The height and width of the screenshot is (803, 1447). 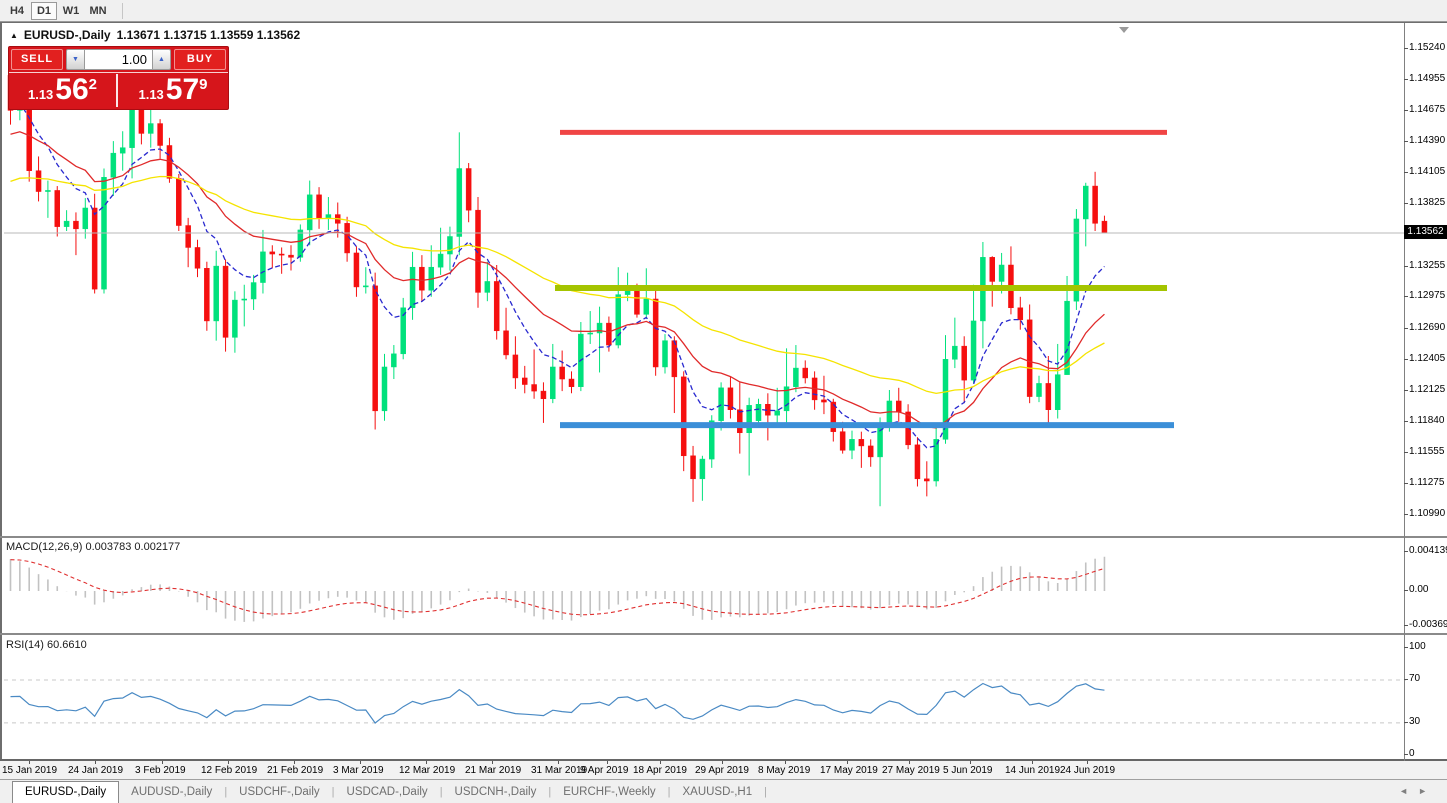 What do you see at coordinates (67, 35) in the screenshot?
I see `chart-symbol-label: EURUSD-,Daily` at bounding box center [67, 35].